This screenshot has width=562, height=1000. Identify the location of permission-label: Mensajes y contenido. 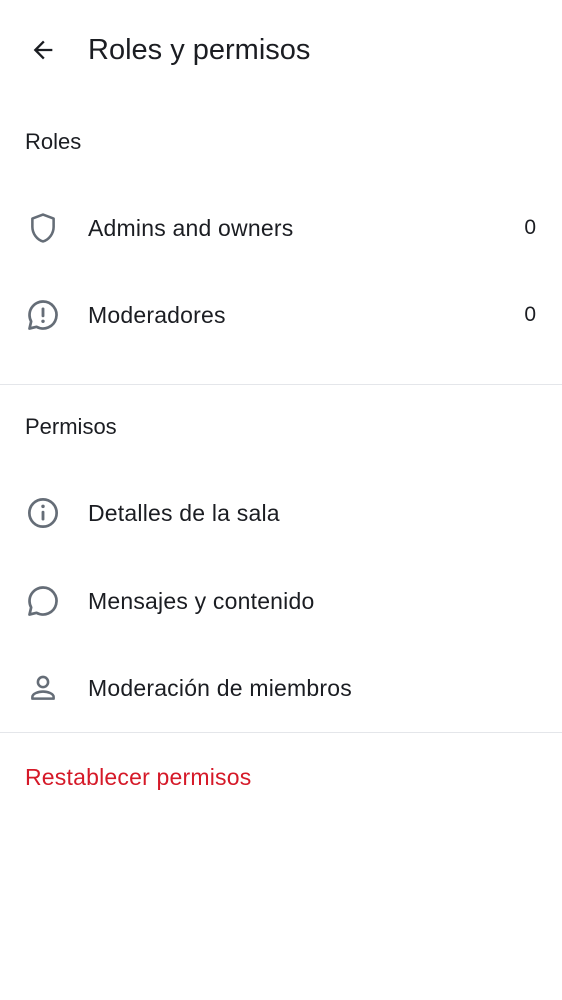
(201, 601).